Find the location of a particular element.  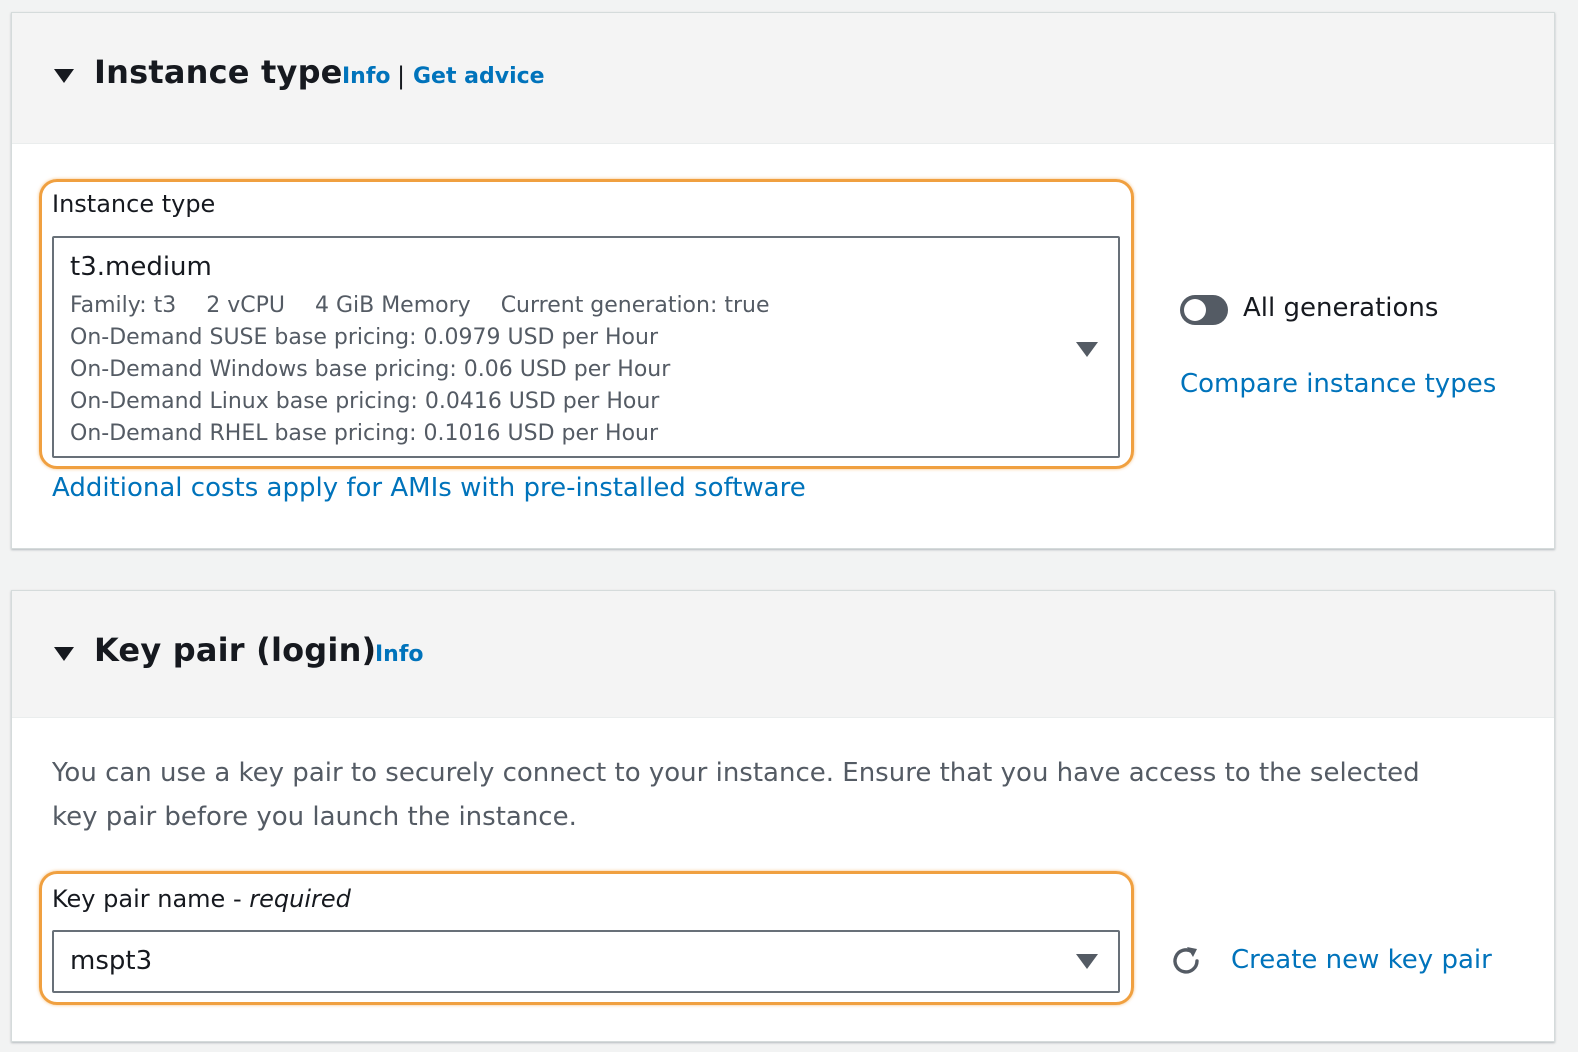

key-pair-name-label: Key pair name - required is located at coordinates (201, 899).